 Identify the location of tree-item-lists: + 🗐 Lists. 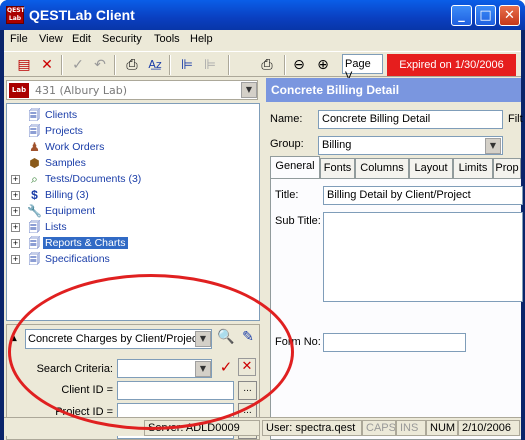
(132, 228).